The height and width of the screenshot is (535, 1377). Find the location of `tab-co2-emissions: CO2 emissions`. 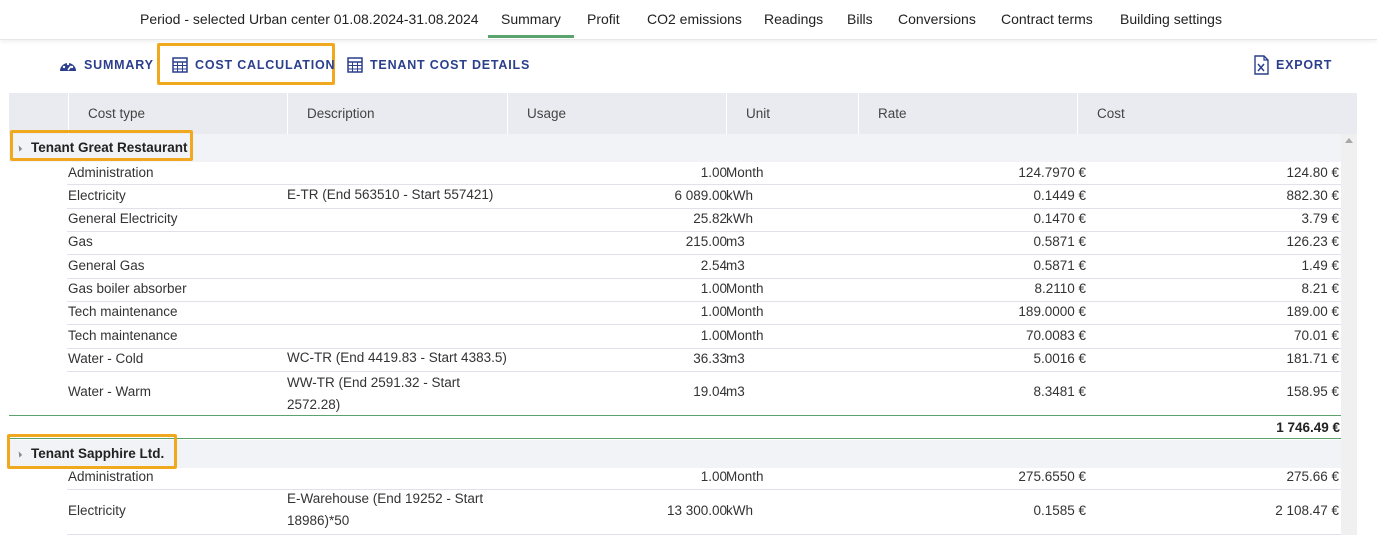

tab-co2-emissions: CO2 emissions is located at coordinates (694, 19).